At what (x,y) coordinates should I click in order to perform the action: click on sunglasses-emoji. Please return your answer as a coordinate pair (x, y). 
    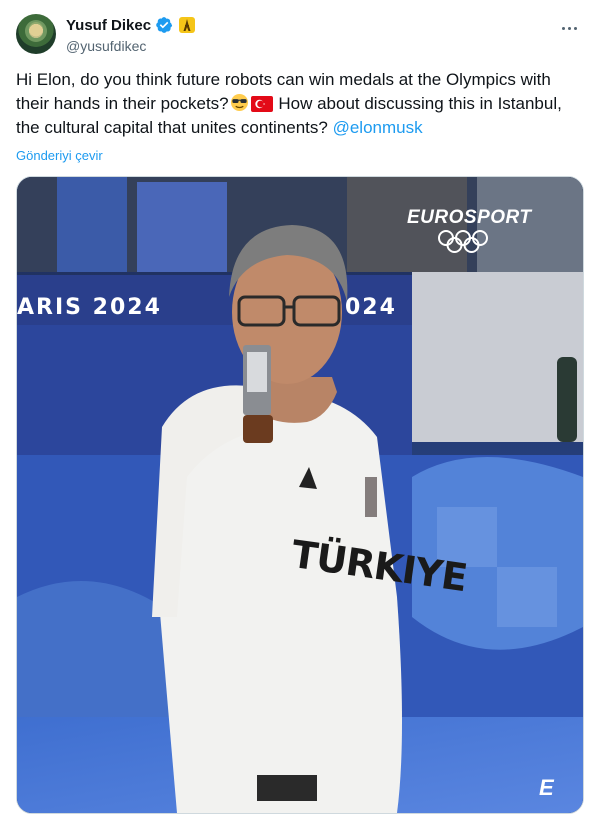
    Looking at the image, I should click on (239, 102).